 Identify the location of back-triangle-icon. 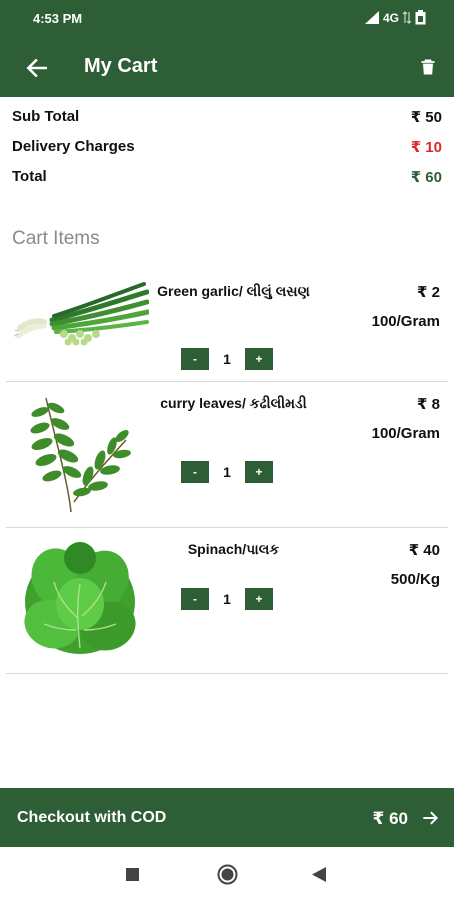
(319, 874).